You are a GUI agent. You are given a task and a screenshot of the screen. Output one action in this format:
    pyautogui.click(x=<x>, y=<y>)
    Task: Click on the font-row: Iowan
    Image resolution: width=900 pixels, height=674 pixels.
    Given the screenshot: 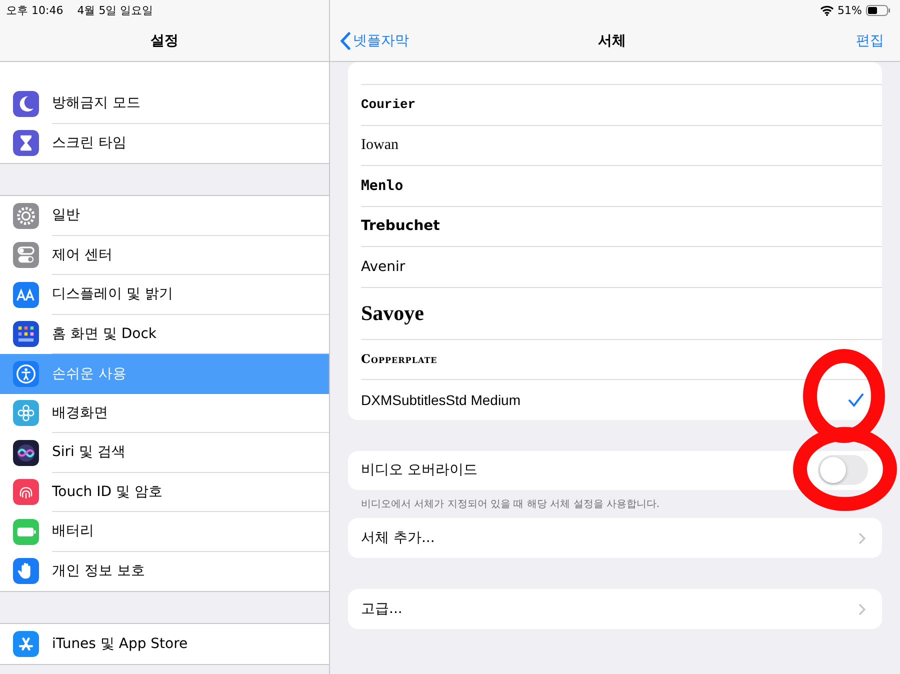 What is the action you would take?
    pyautogui.click(x=621, y=146)
    